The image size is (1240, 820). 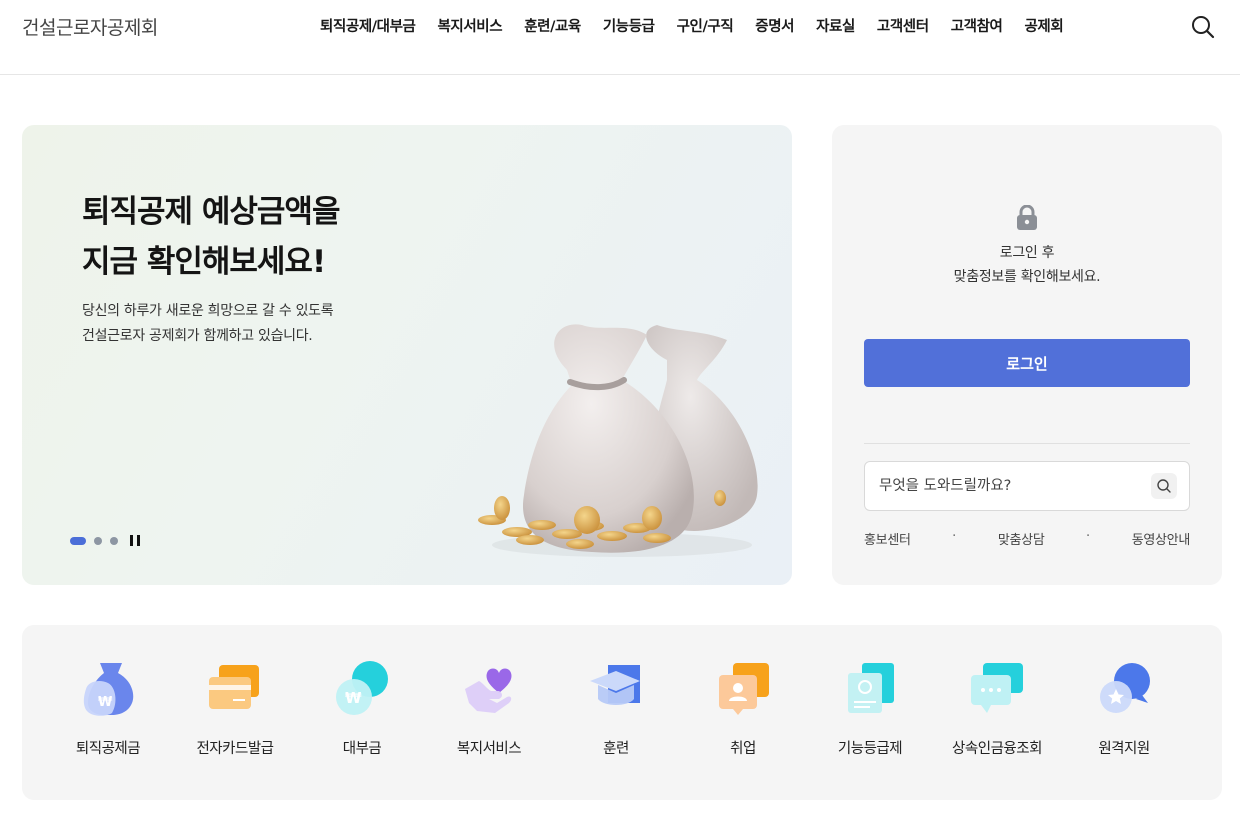 I want to click on divider, so click(x=1027, y=443).